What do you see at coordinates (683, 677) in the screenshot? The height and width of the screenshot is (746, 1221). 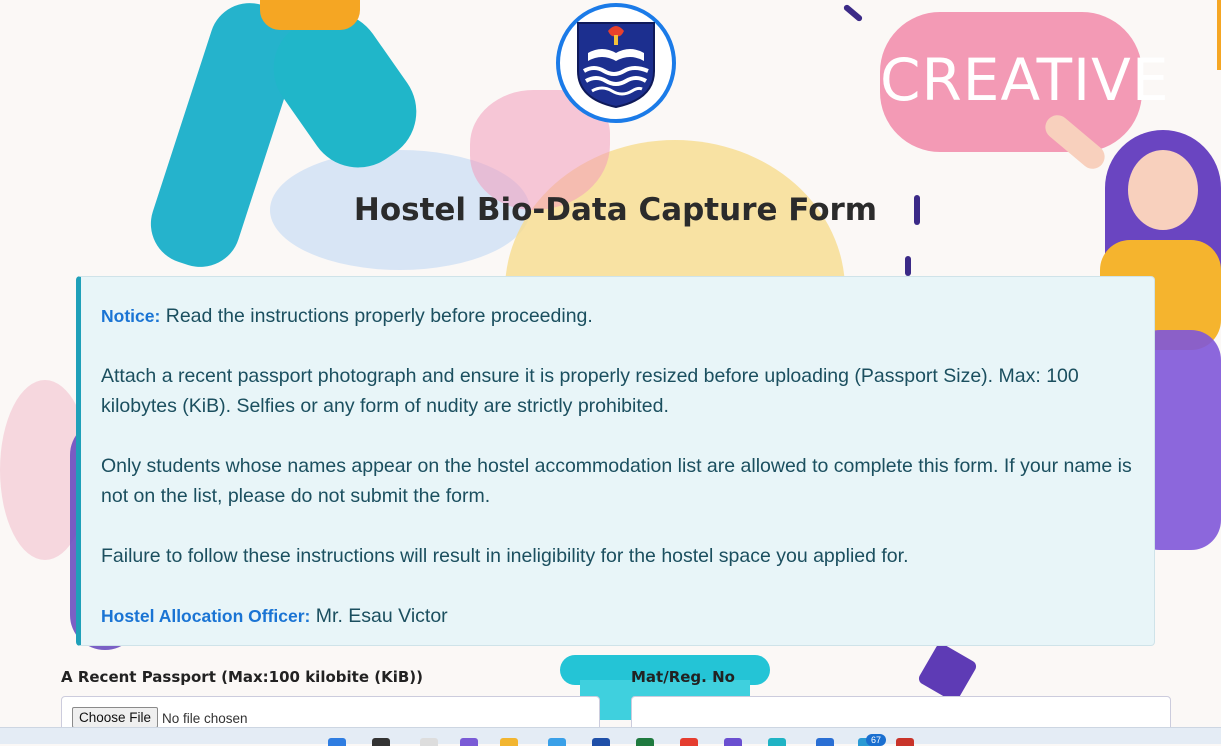 I see `matno-label: Mat/Reg. No` at bounding box center [683, 677].